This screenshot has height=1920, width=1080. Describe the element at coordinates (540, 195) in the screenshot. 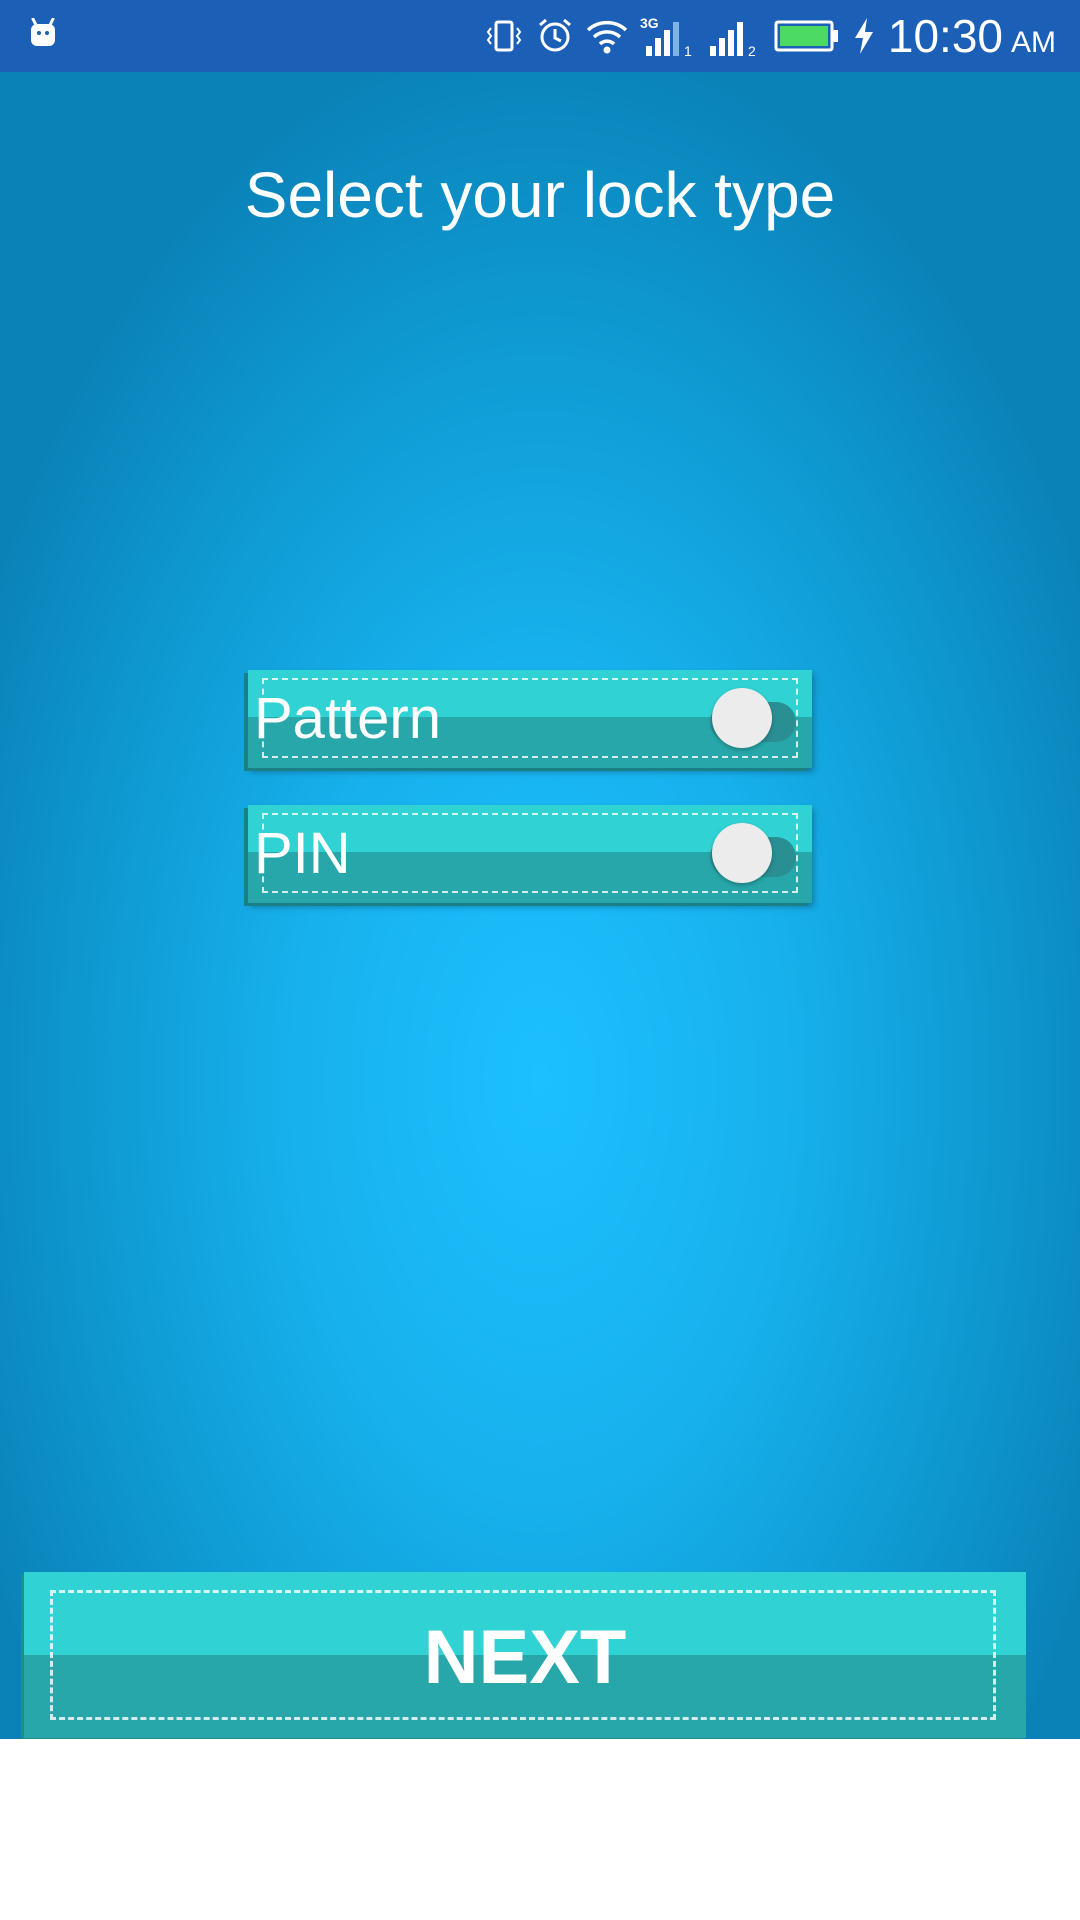

I see `page-title: Select your lock type` at that location.